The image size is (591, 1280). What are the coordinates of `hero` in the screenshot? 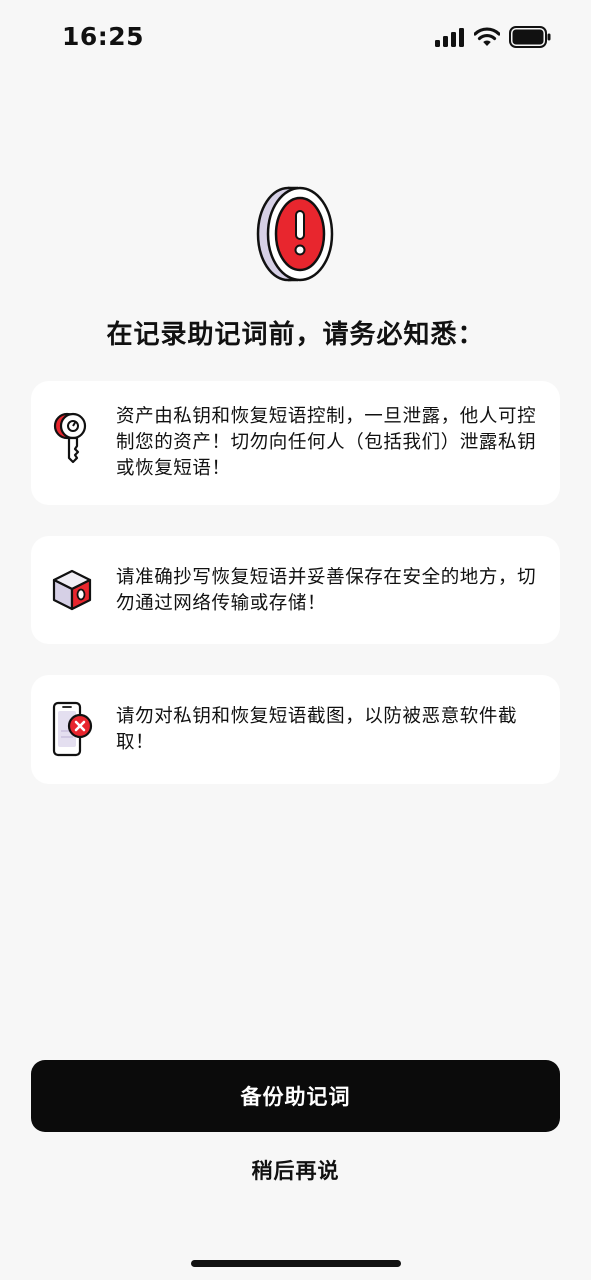 It's located at (295, 235).